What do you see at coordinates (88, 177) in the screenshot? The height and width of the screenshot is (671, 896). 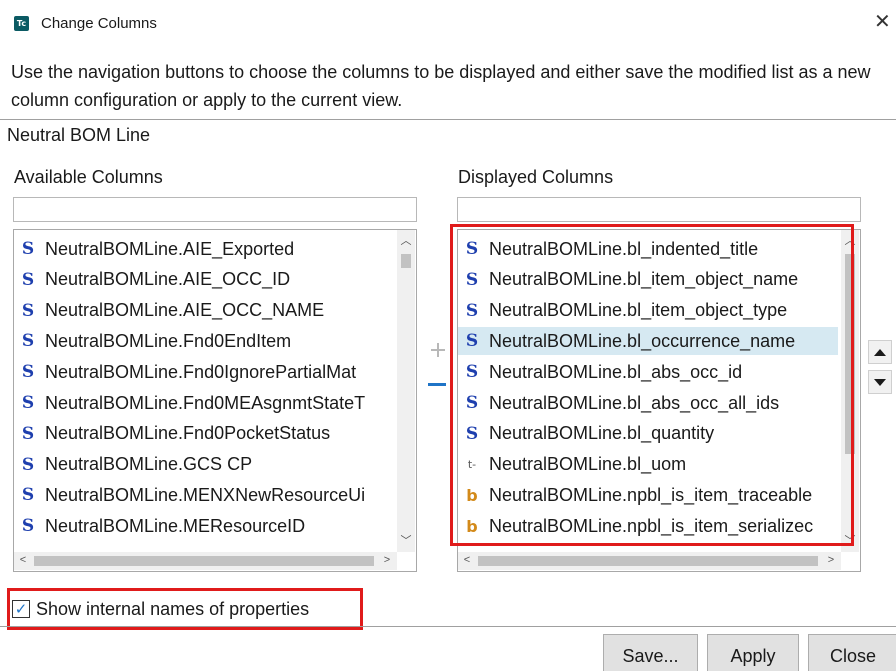 I see `available-columns-label: Available Columns` at bounding box center [88, 177].